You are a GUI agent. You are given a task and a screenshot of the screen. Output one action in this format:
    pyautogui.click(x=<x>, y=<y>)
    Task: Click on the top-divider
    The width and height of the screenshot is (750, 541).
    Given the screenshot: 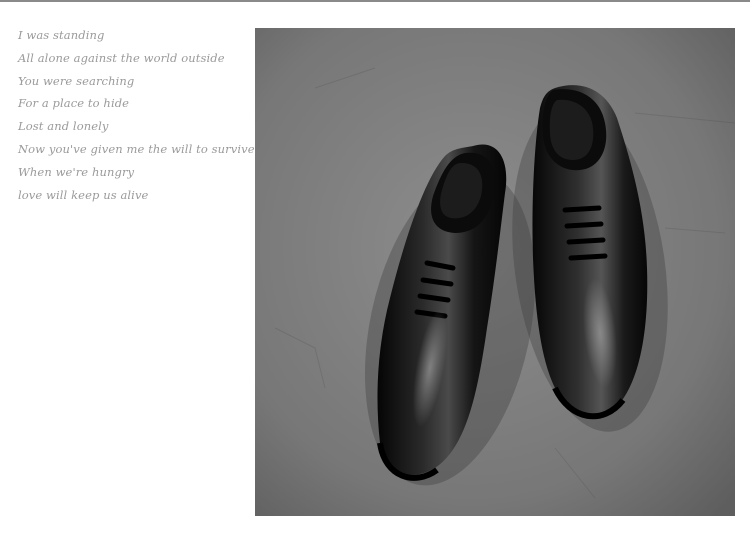 What is the action you would take?
    pyautogui.click(x=375, y=1)
    